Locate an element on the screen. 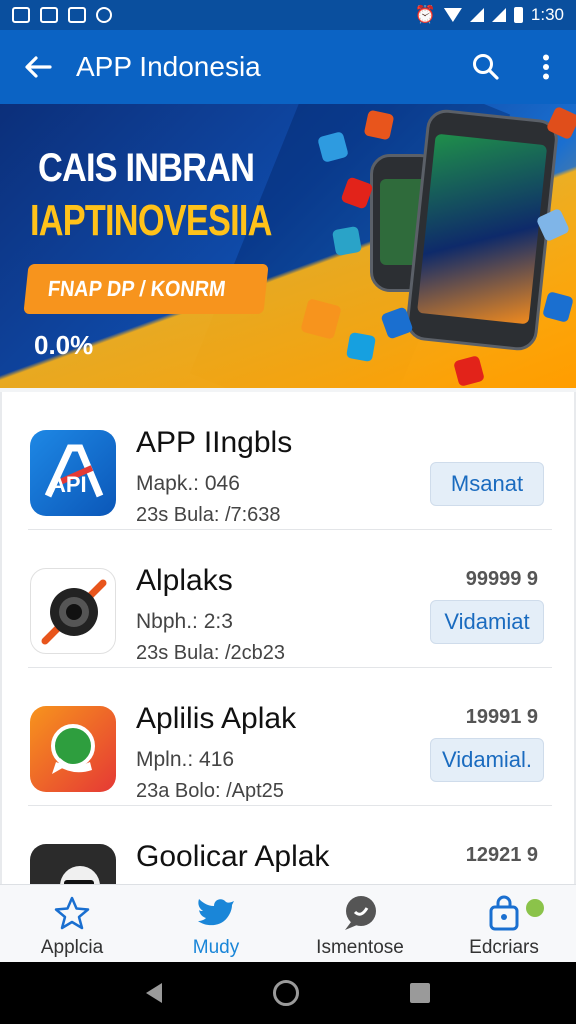 The image size is (576, 1024). app-meta-build: 23s Bula: /7:638 is located at coordinates (208, 515).